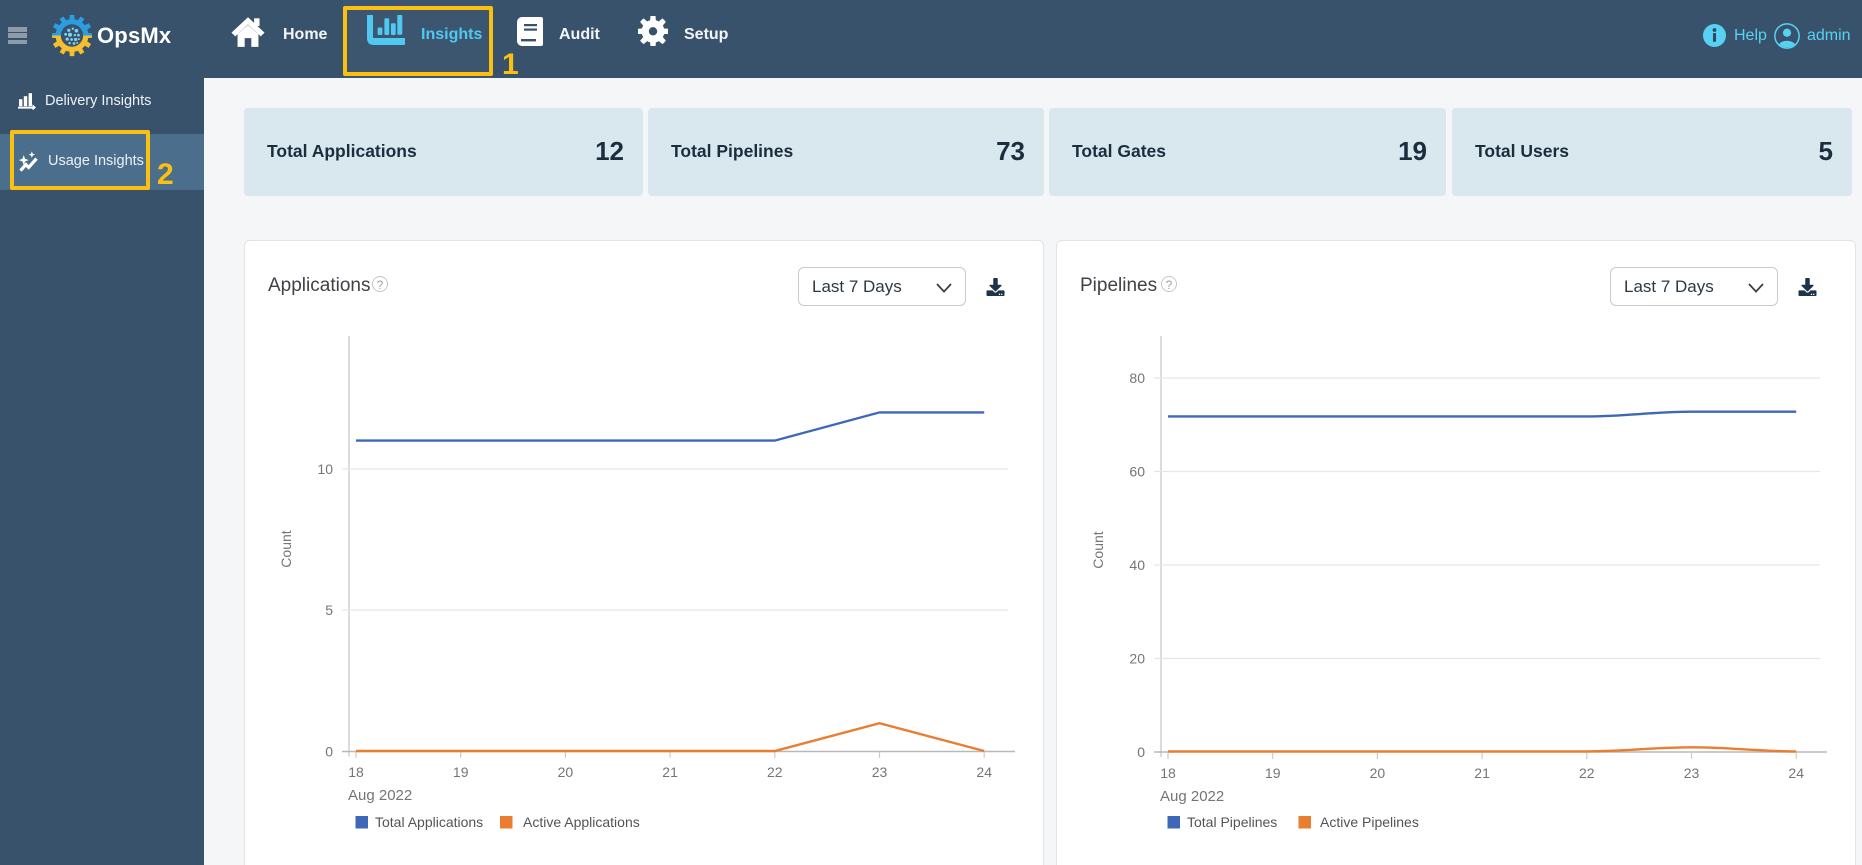  Describe the element at coordinates (325, 469) in the screenshot. I see `svg-text: 10` at that location.